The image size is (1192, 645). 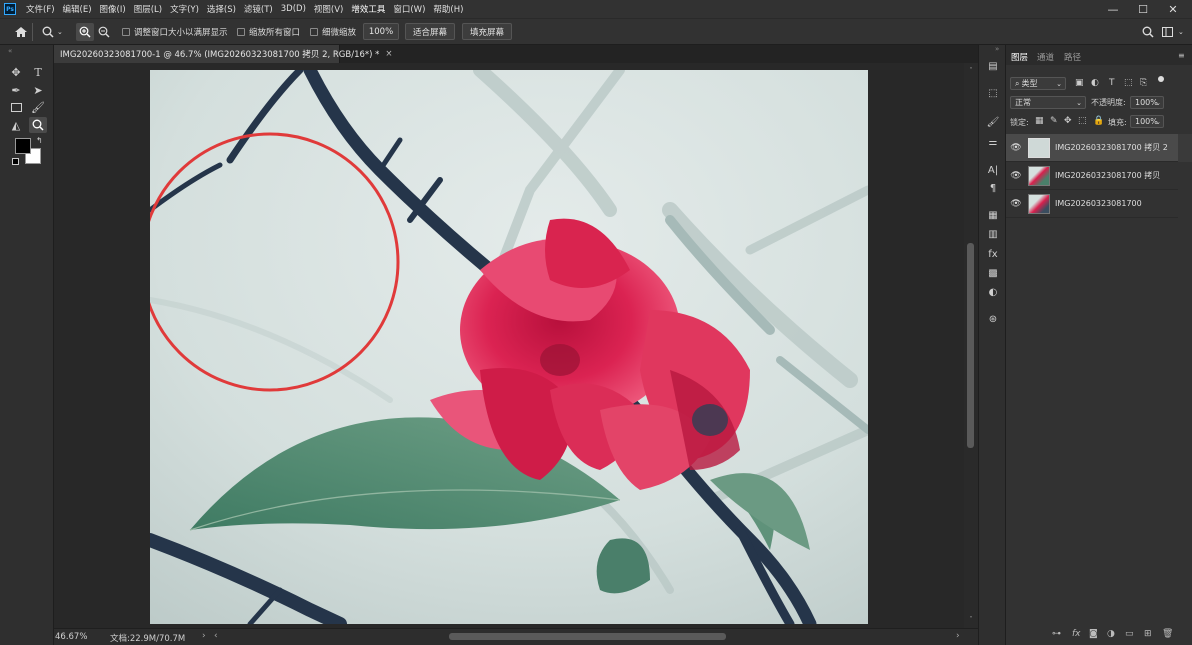 I want to click on zoom-level: 46.67%, so click(x=71, y=637).